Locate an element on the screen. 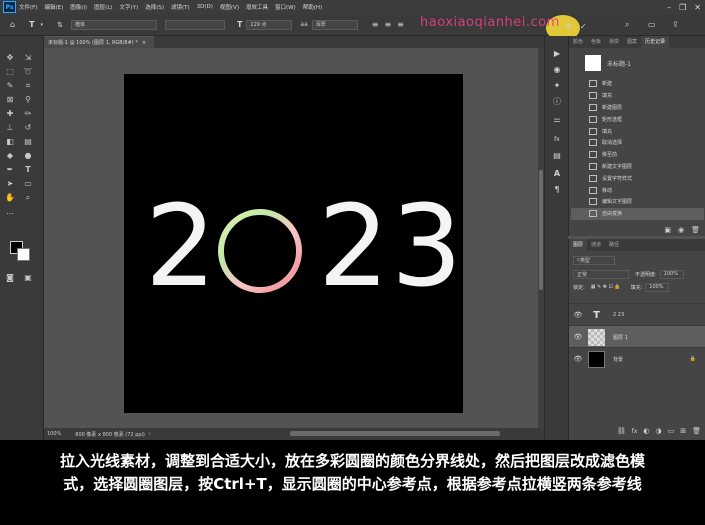 This screenshot has height=525, width=705. tab-gradients: 渐变 is located at coordinates (614, 42).